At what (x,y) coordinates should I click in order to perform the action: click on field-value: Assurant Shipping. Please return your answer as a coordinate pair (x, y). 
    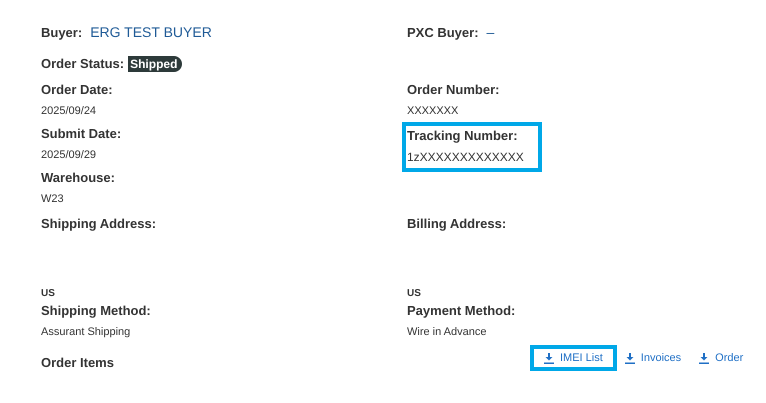
    Looking at the image, I should click on (86, 332).